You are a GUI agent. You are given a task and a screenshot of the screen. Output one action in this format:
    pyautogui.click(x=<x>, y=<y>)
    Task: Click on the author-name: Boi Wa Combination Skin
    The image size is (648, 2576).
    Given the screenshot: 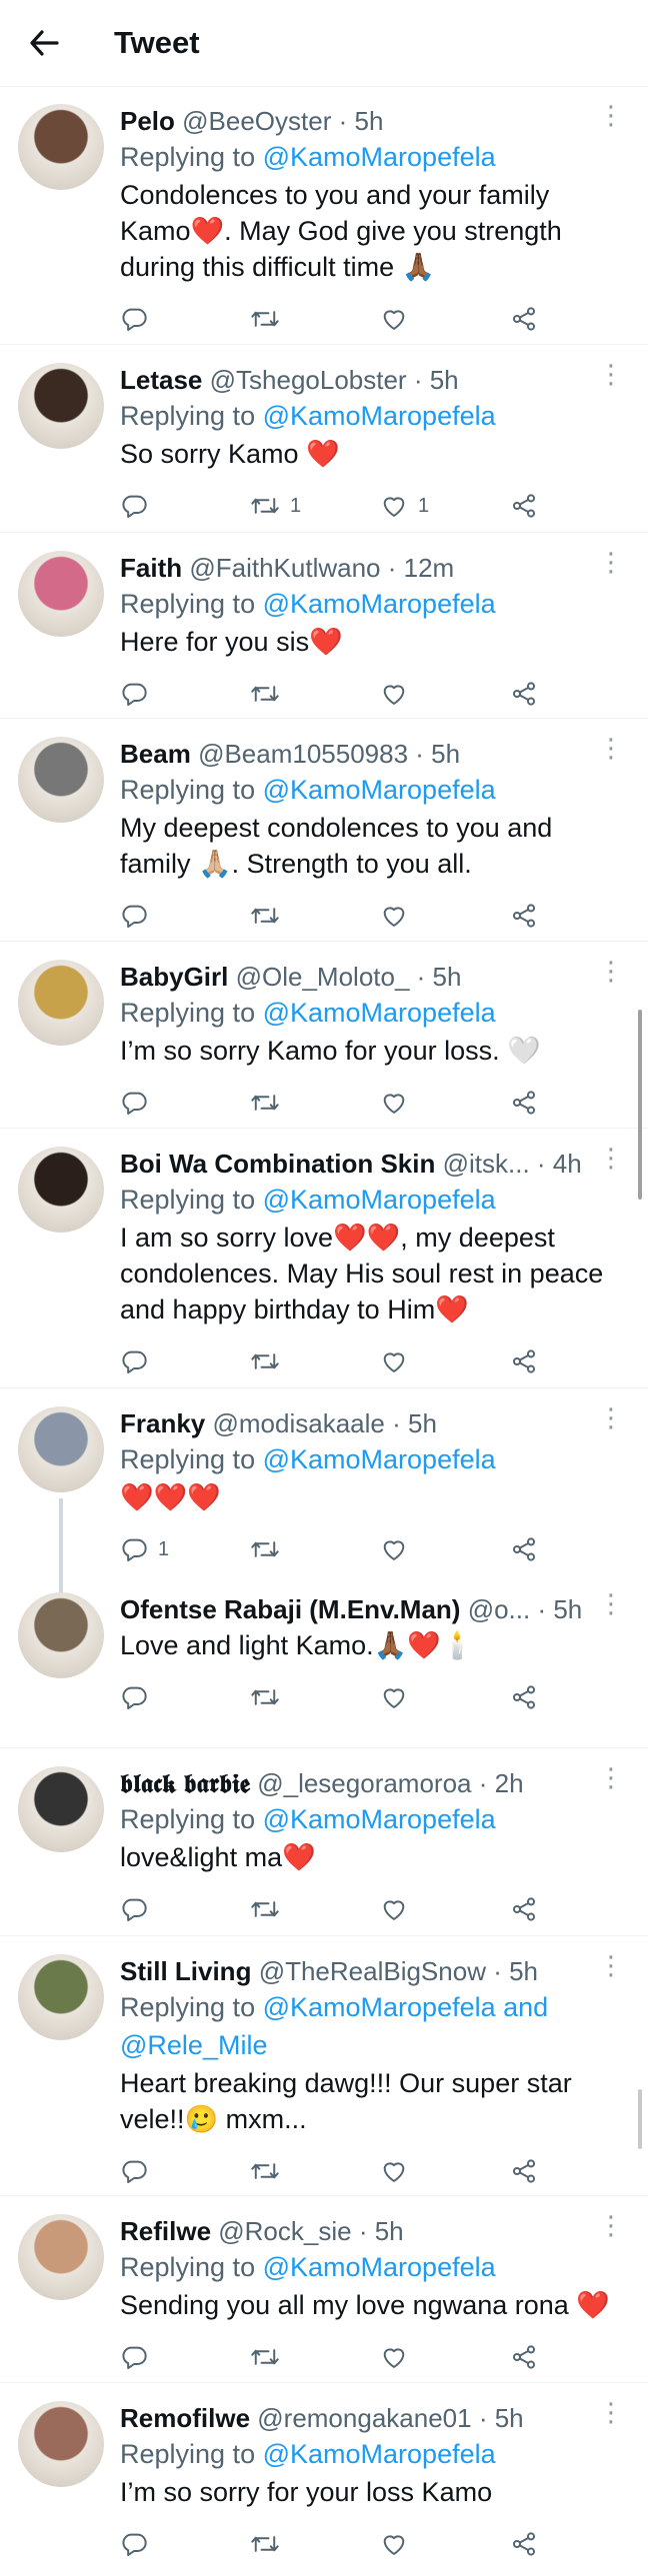 What is the action you would take?
    pyautogui.click(x=277, y=1164)
    